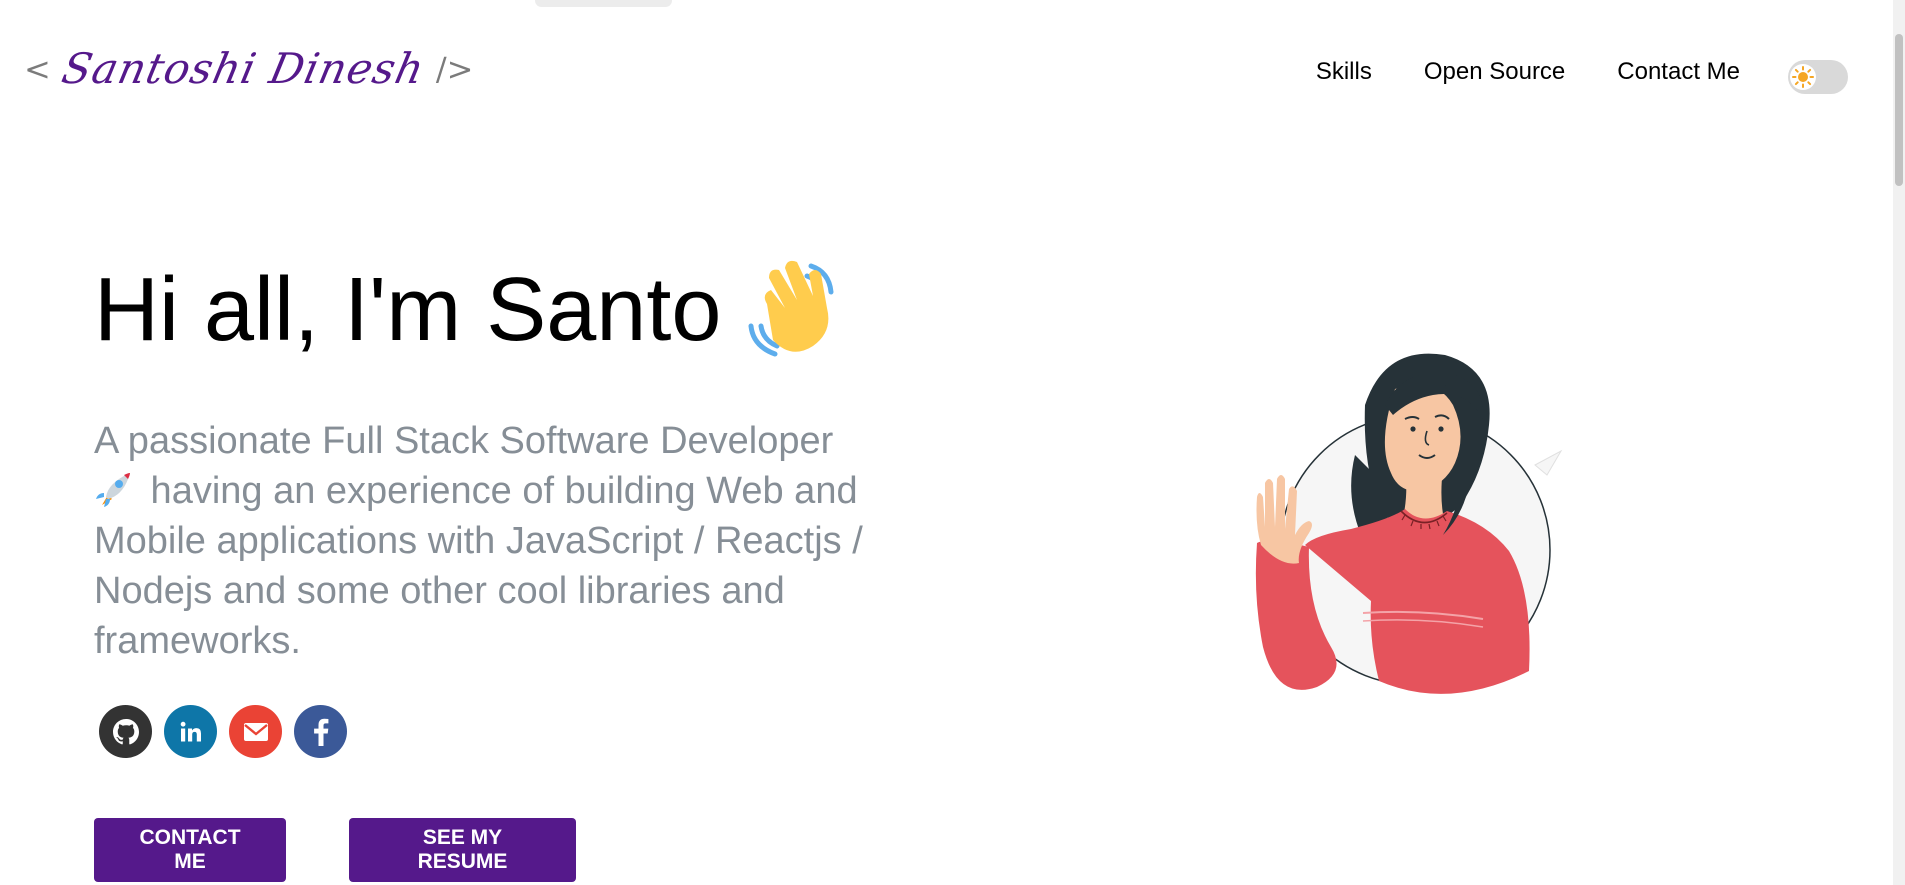 This screenshot has width=1905, height=885. I want to click on logo: < Santoshi Dinesh />, so click(248, 68).